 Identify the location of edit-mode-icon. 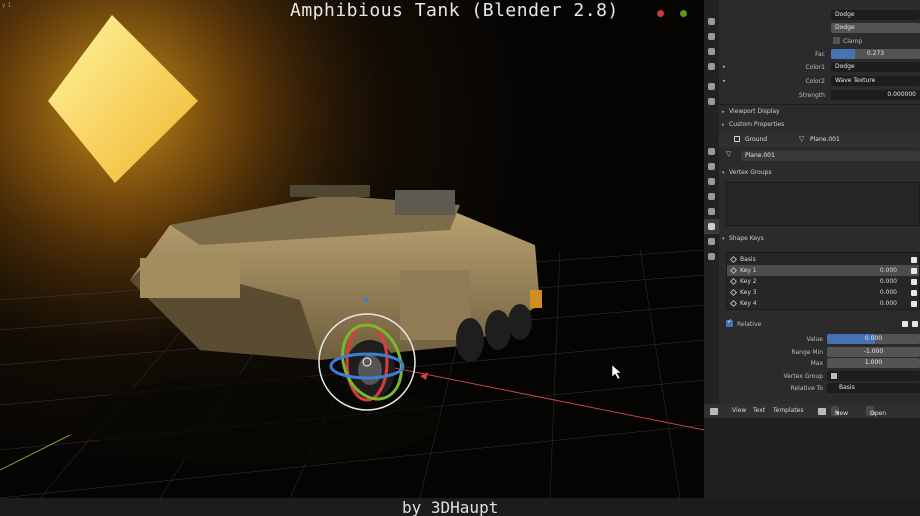
(915, 324).